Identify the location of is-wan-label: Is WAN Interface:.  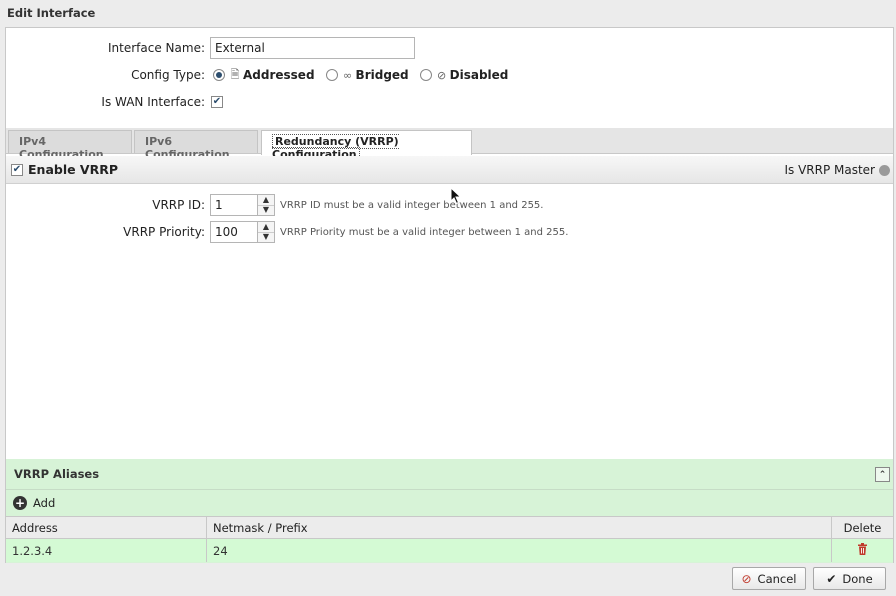
(153, 102).